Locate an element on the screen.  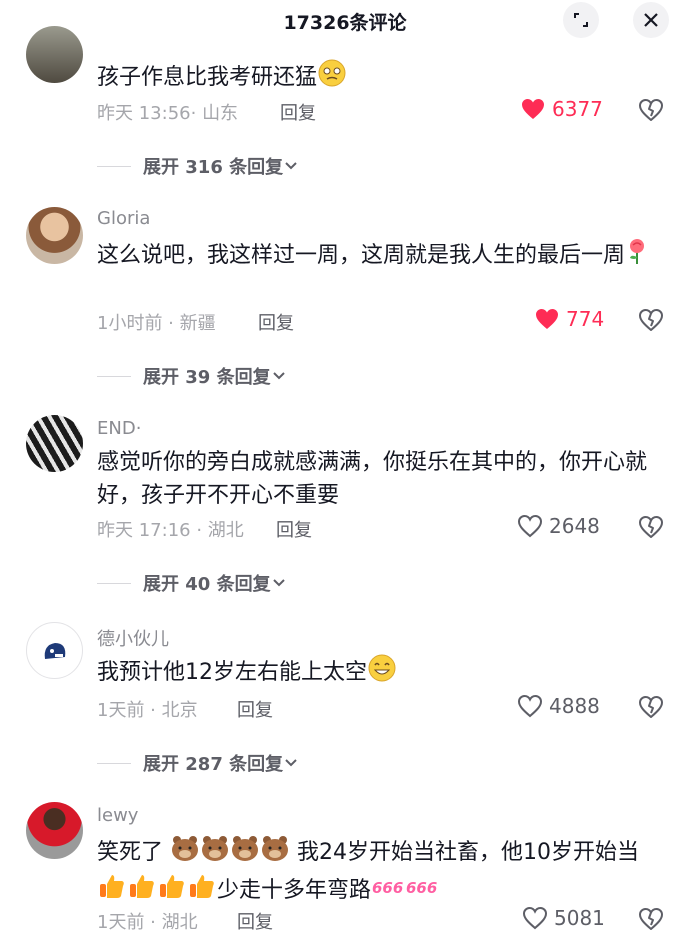
comment-text: 我预计他12岁左右能上太空 is located at coordinates (379, 673).